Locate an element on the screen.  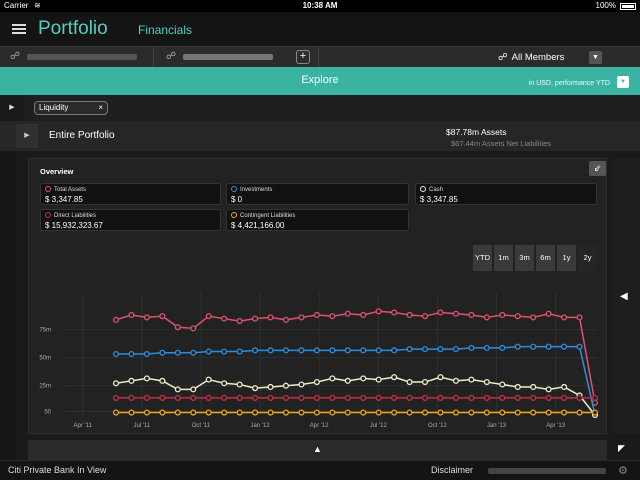
members-selector: ☍ All Members is located at coordinates (531, 57).